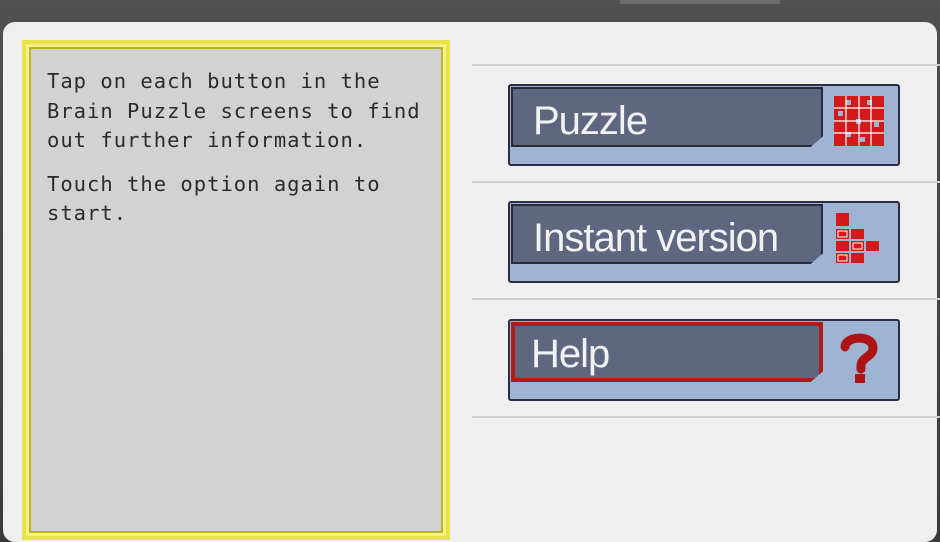  I want to click on instant-button-label: Instant version, so click(656, 238).